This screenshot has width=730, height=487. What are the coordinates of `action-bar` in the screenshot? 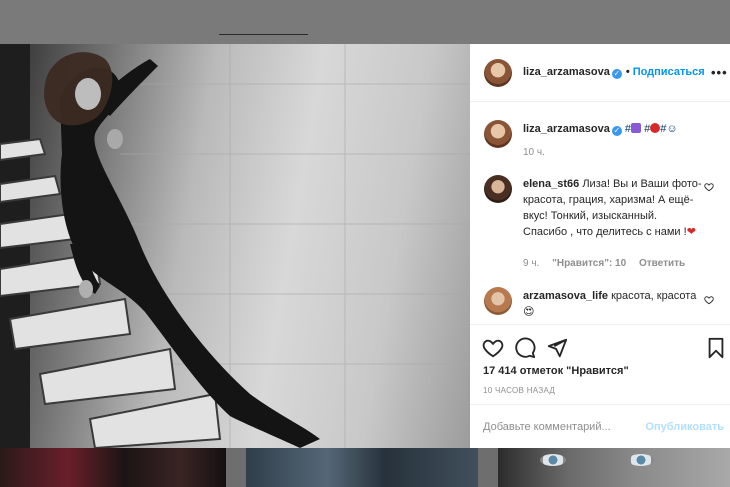 It's located at (600, 344).